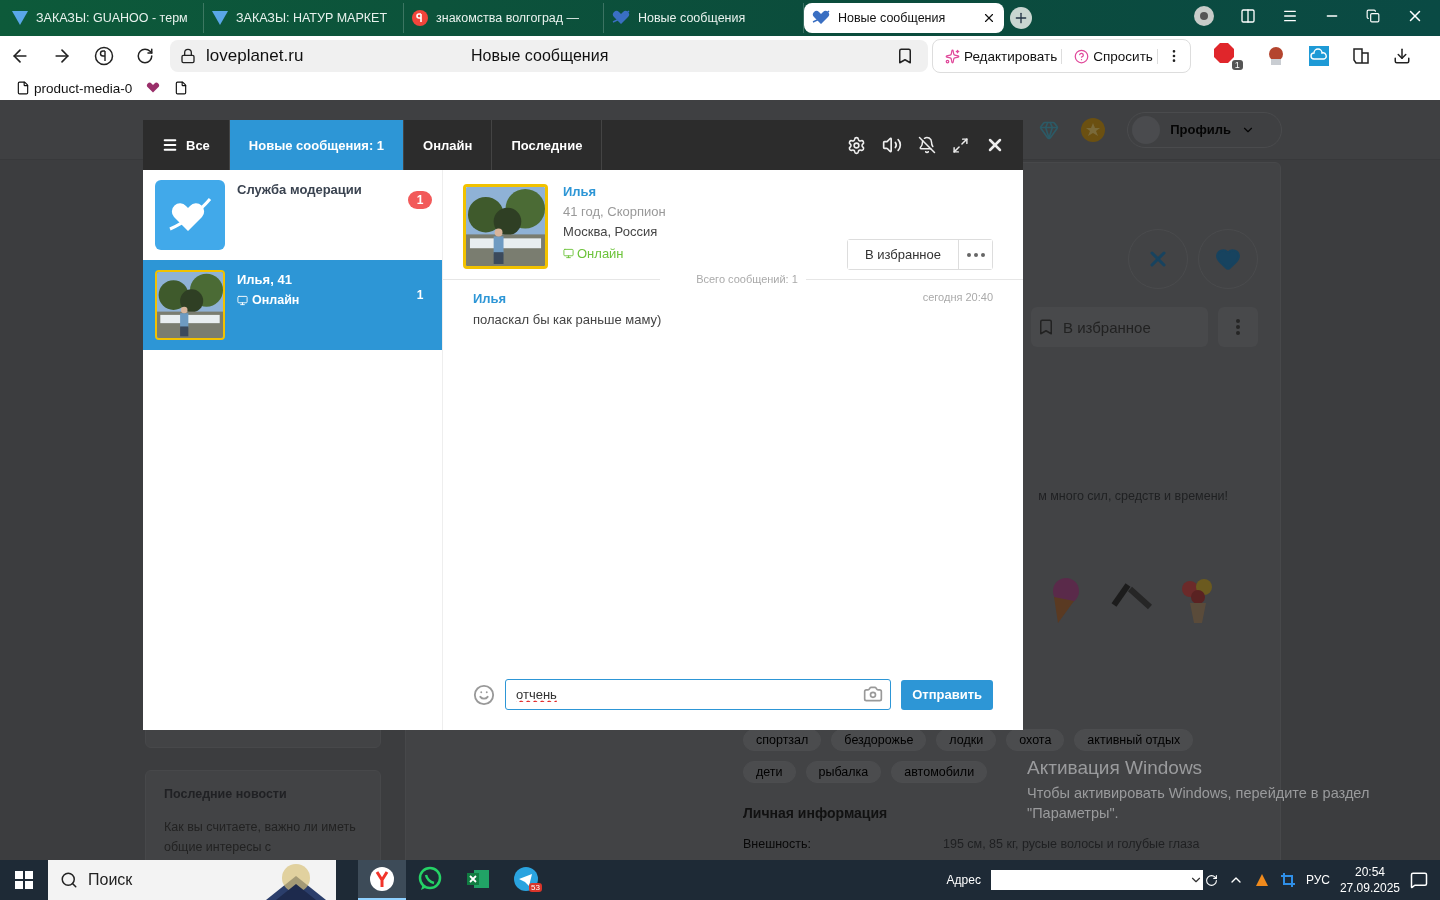 The image size is (1440, 900). What do you see at coordinates (782, 740) in the screenshot?
I see `interest-tag: спортзал` at bounding box center [782, 740].